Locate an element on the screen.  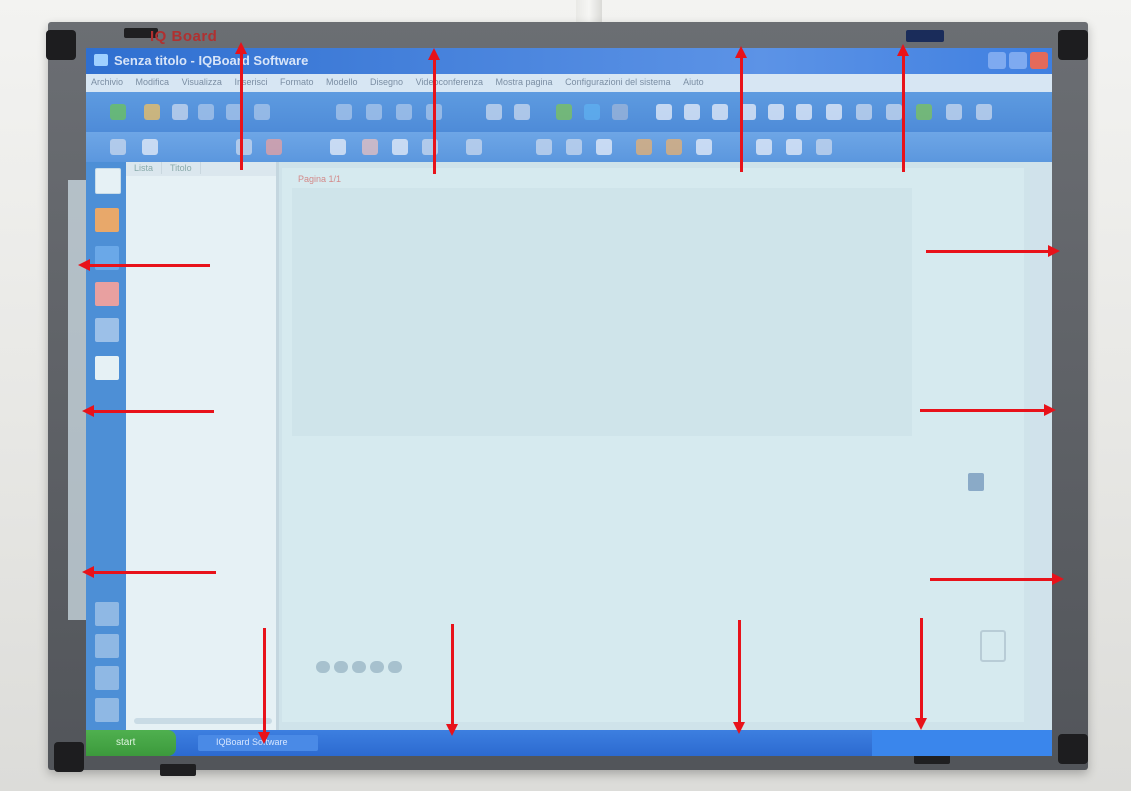
clipboard-icon is located at coordinates (976, 482).